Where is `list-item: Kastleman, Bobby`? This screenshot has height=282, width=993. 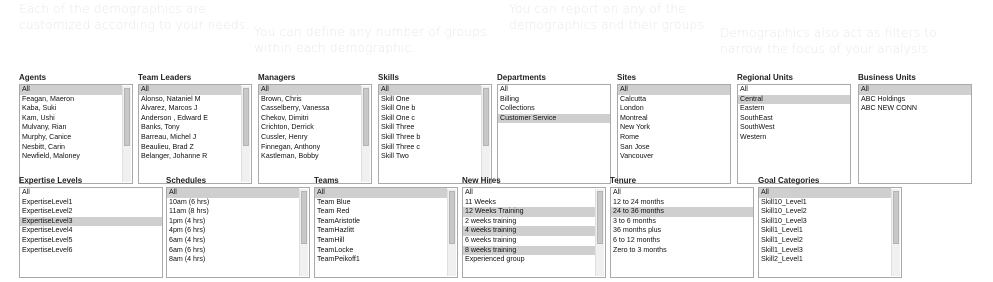 list-item: Kastleman, Bobby is located at coordinates (310, 157).